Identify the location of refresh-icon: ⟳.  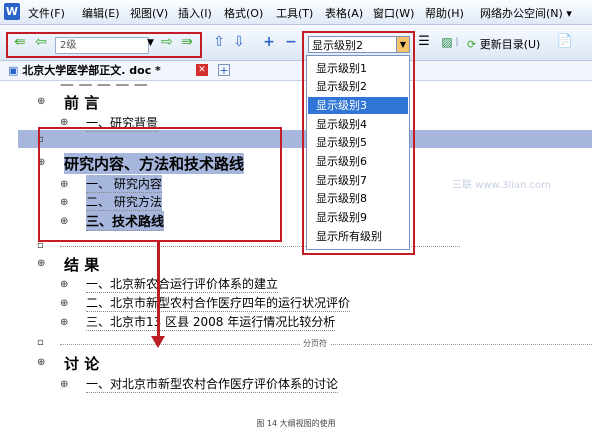
(472, 44).